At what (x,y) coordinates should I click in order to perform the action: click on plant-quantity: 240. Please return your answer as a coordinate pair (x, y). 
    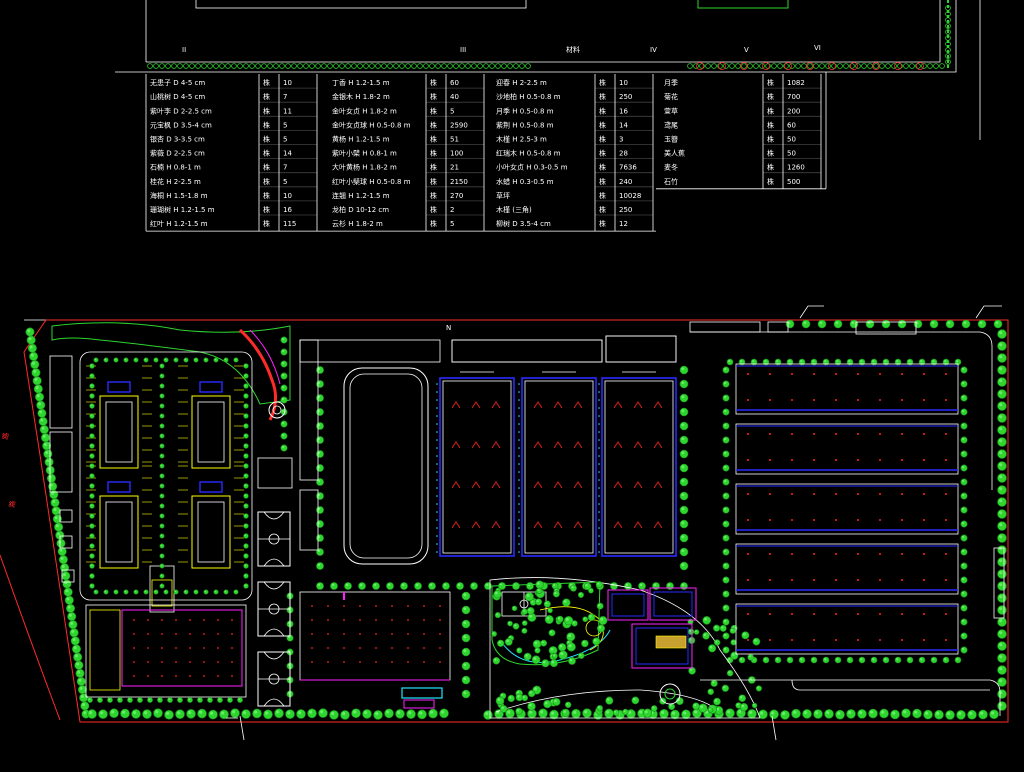
    Looking at the image, I should click on (625, 182).